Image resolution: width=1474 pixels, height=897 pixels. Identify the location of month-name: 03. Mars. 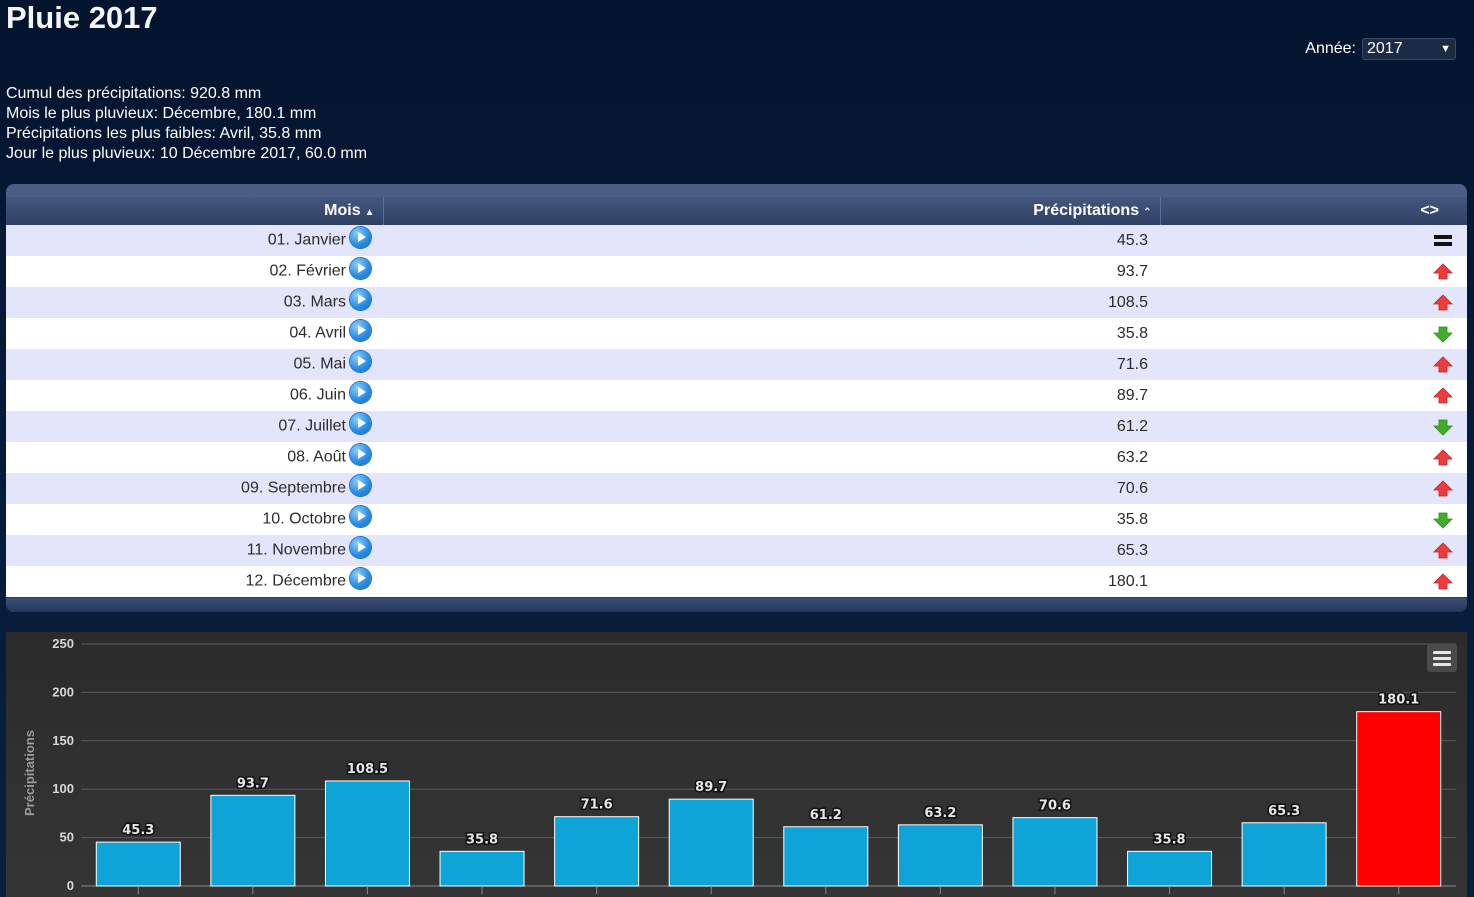
(314, 302).